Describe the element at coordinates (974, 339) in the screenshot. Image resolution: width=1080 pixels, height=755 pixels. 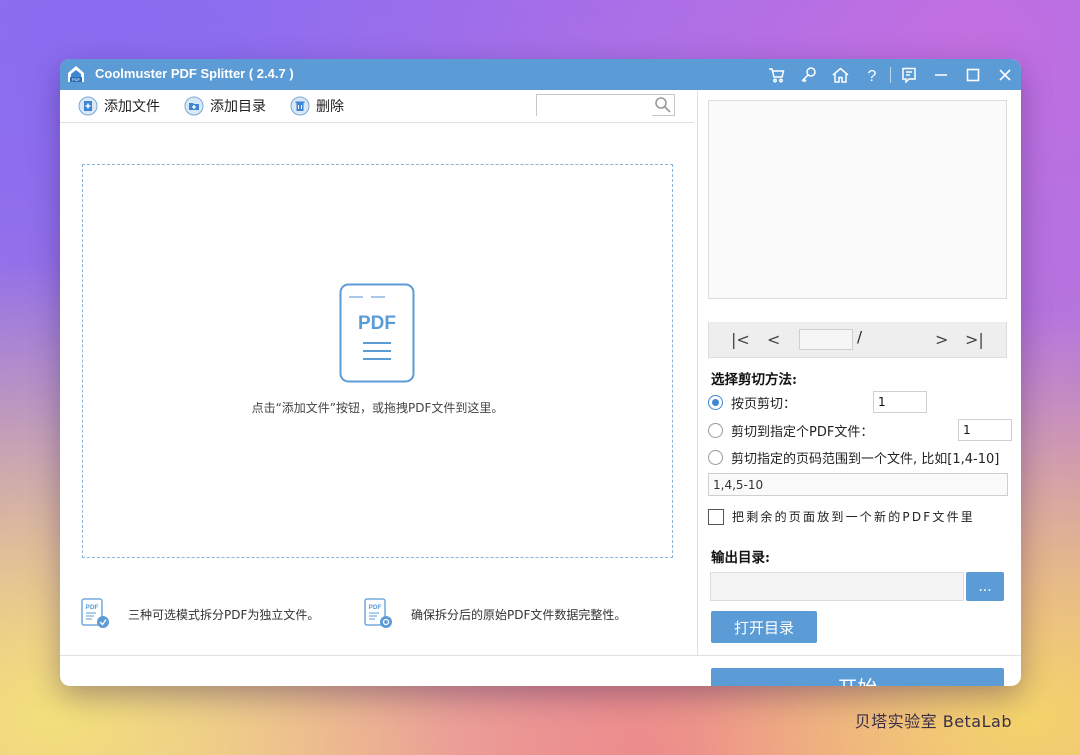
I see `last-page-icon: >|` at that location.